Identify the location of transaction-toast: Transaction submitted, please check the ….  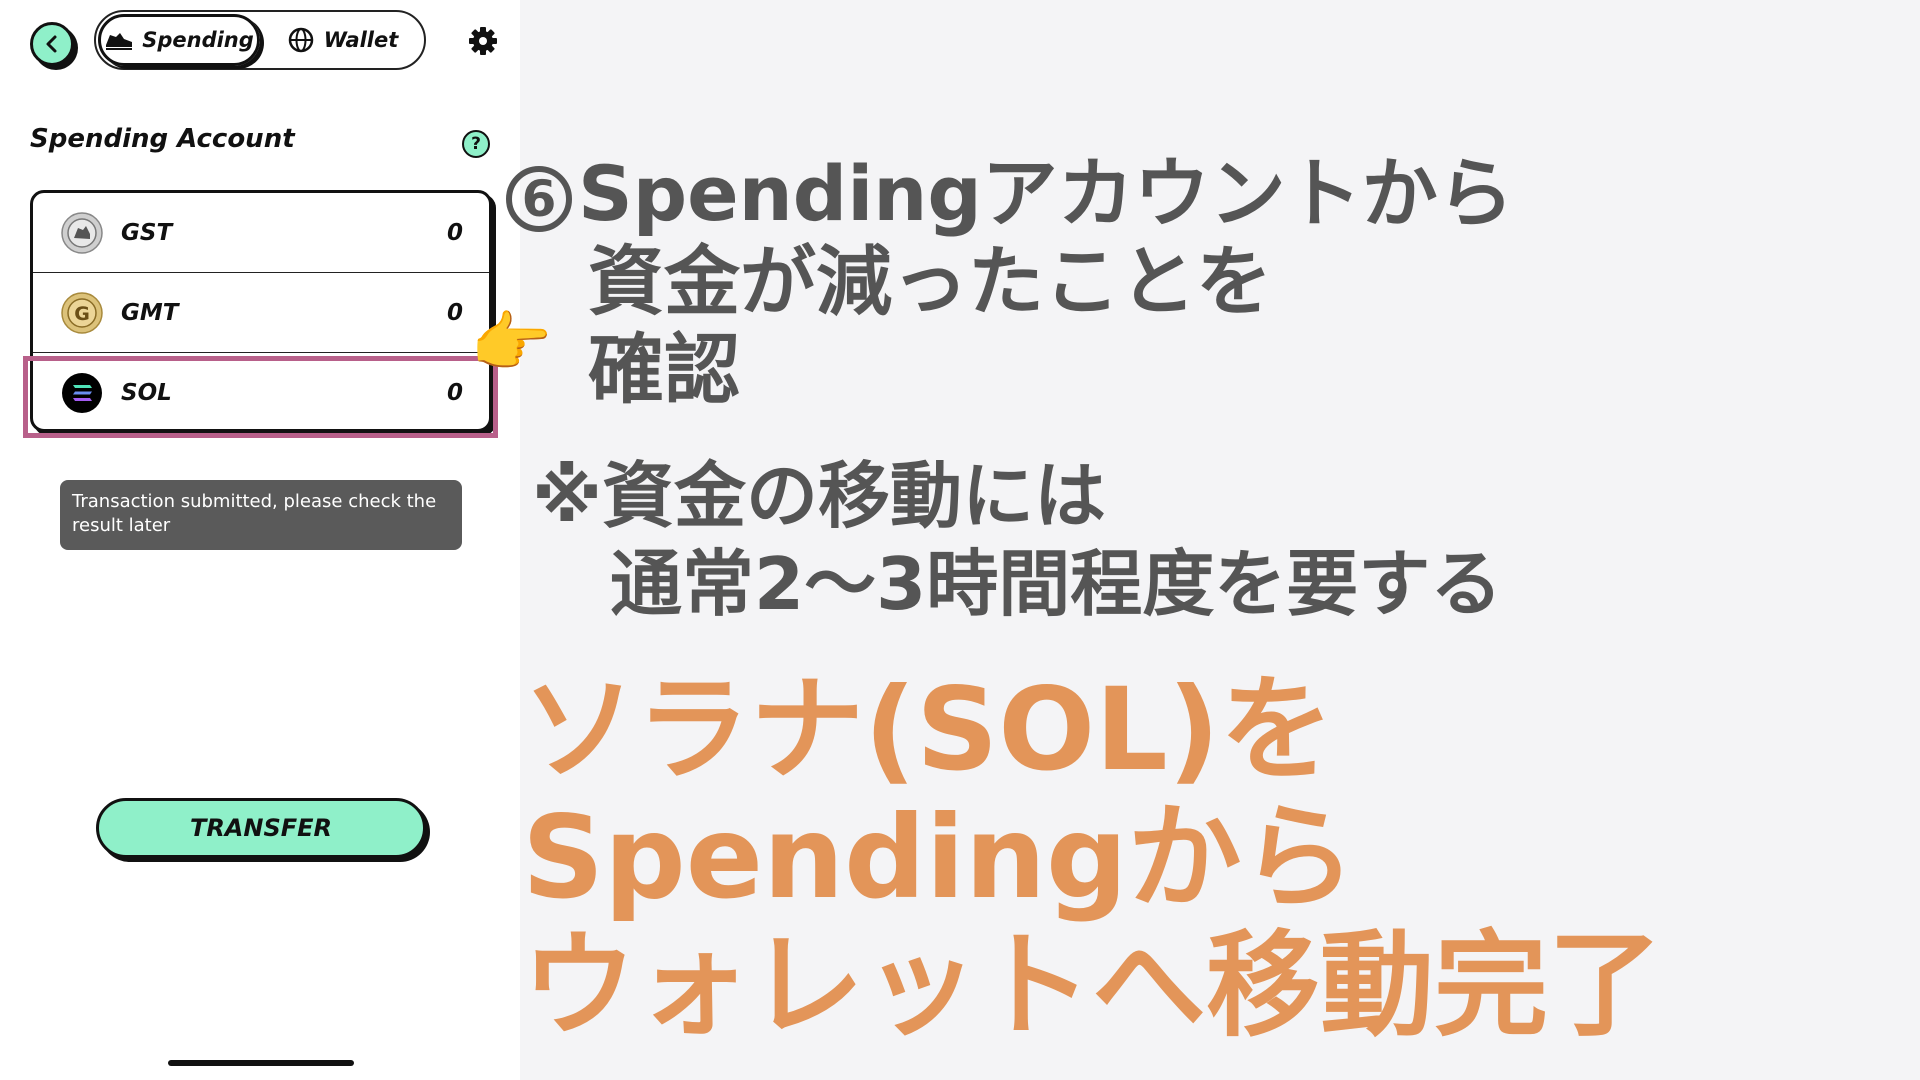
(261, 515).